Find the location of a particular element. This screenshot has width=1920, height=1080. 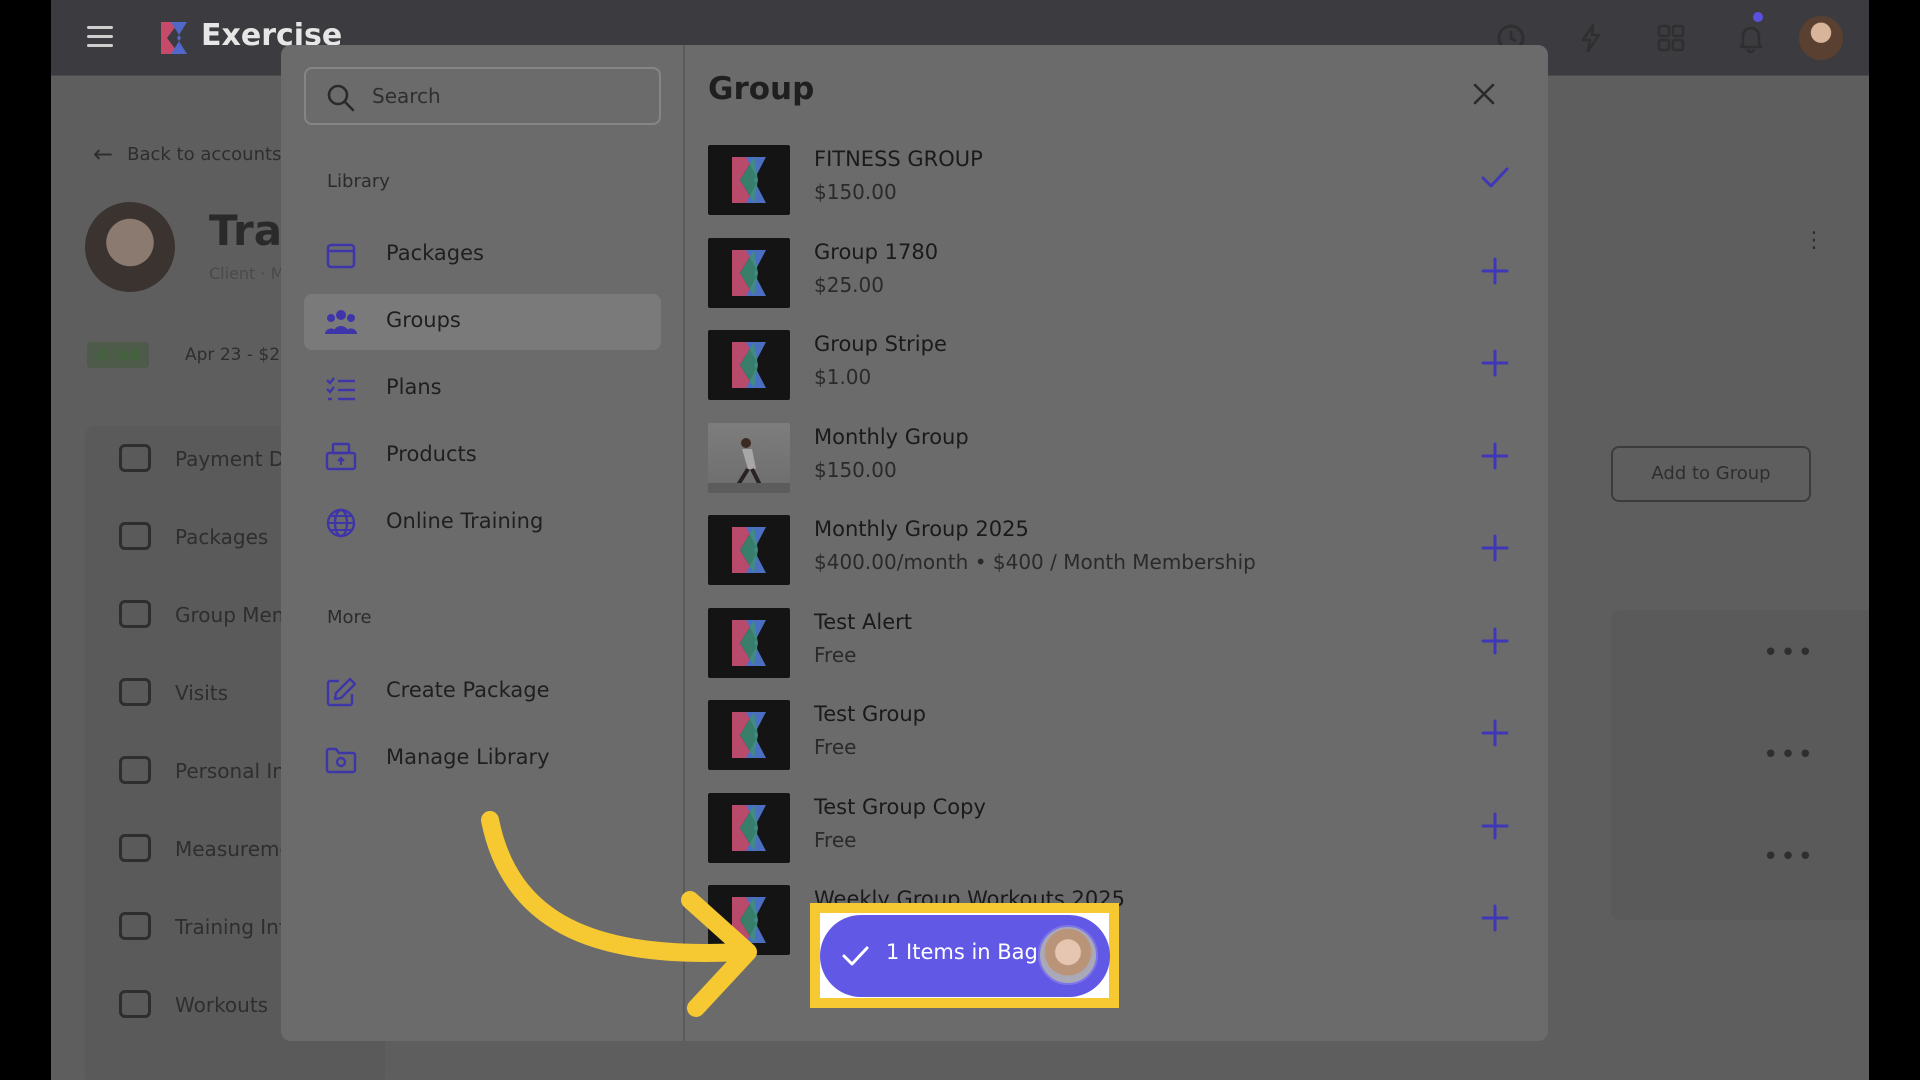

menu-label: Training Info is located at coordinates (237, 927).